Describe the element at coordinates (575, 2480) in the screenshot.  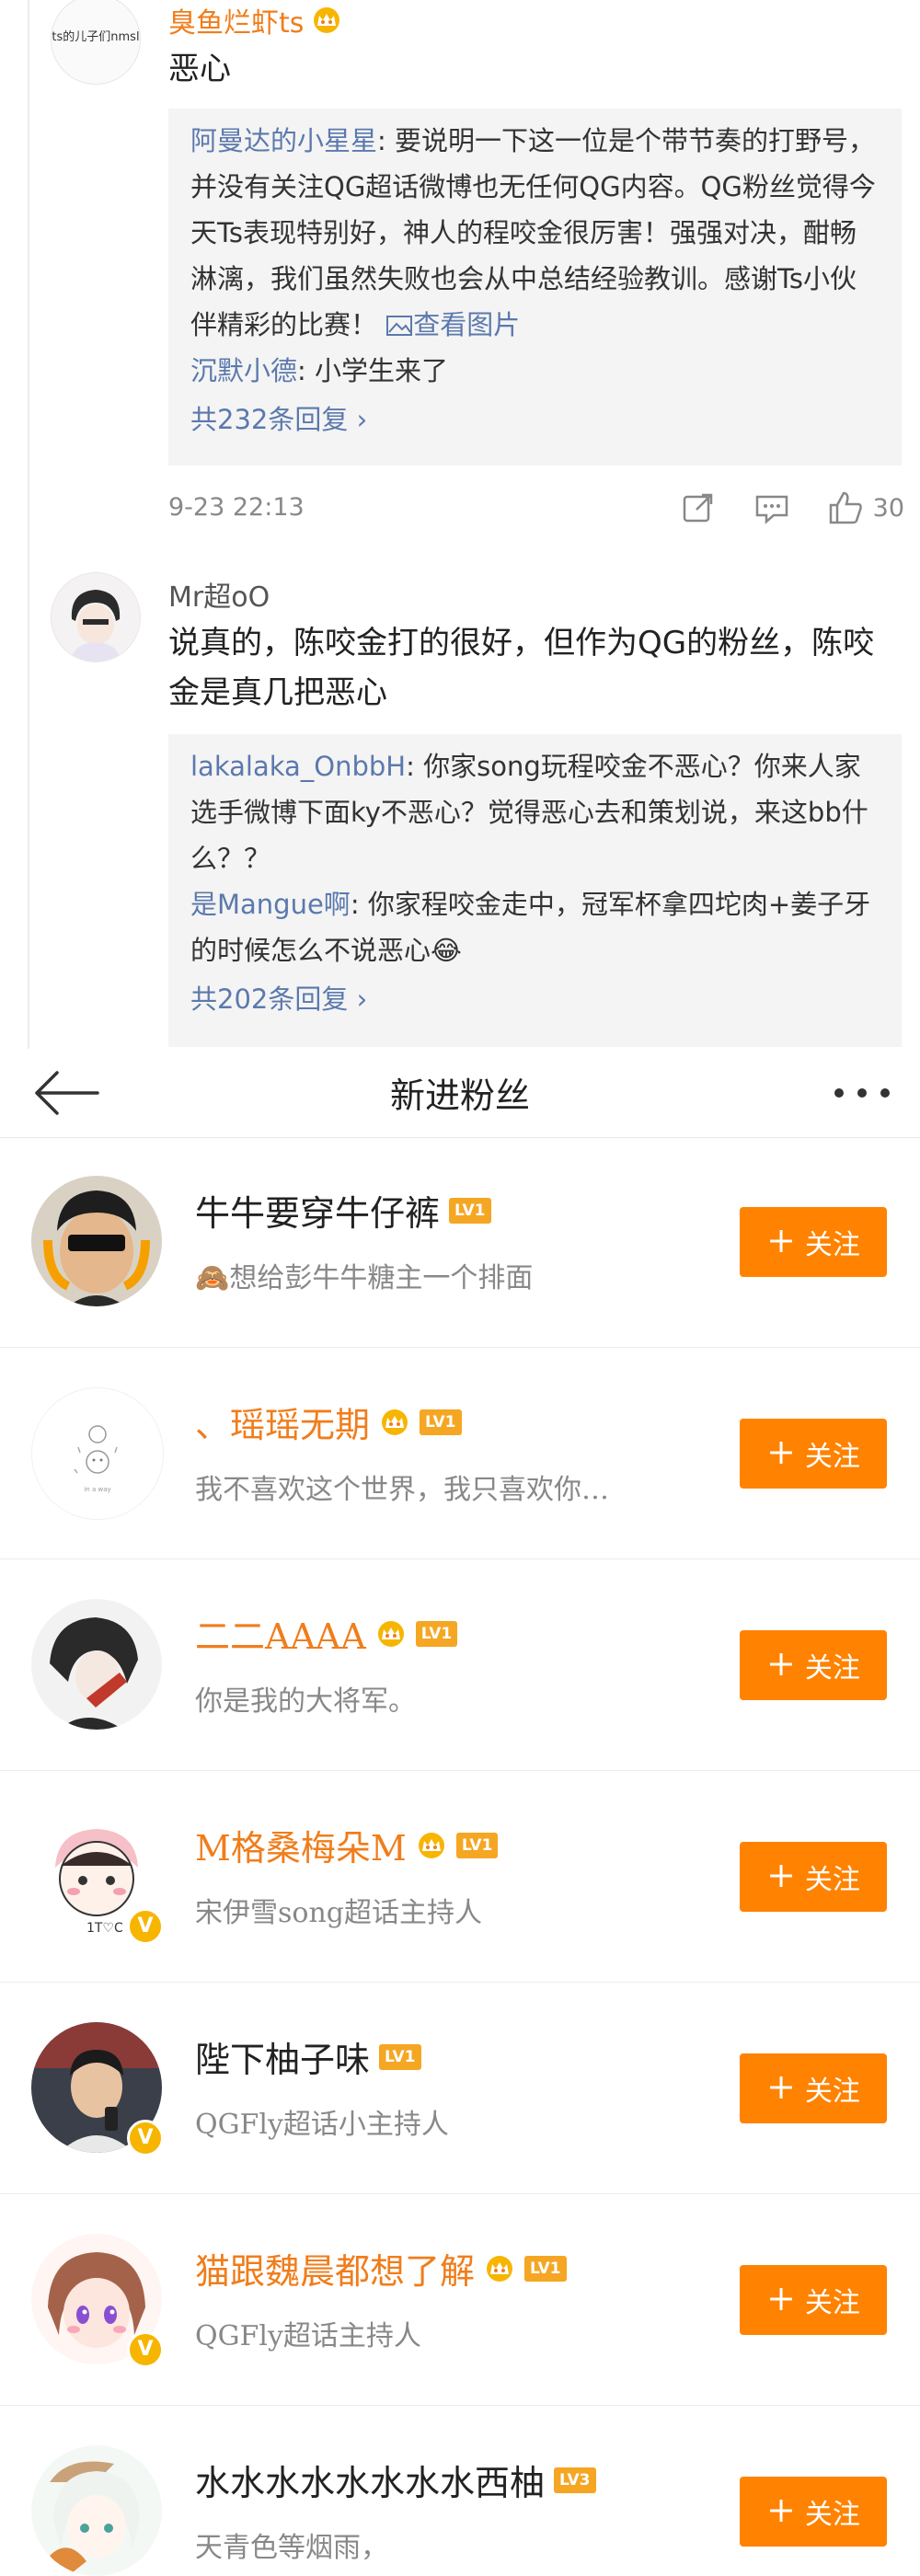
I see `level-badge: LV3` at that location.